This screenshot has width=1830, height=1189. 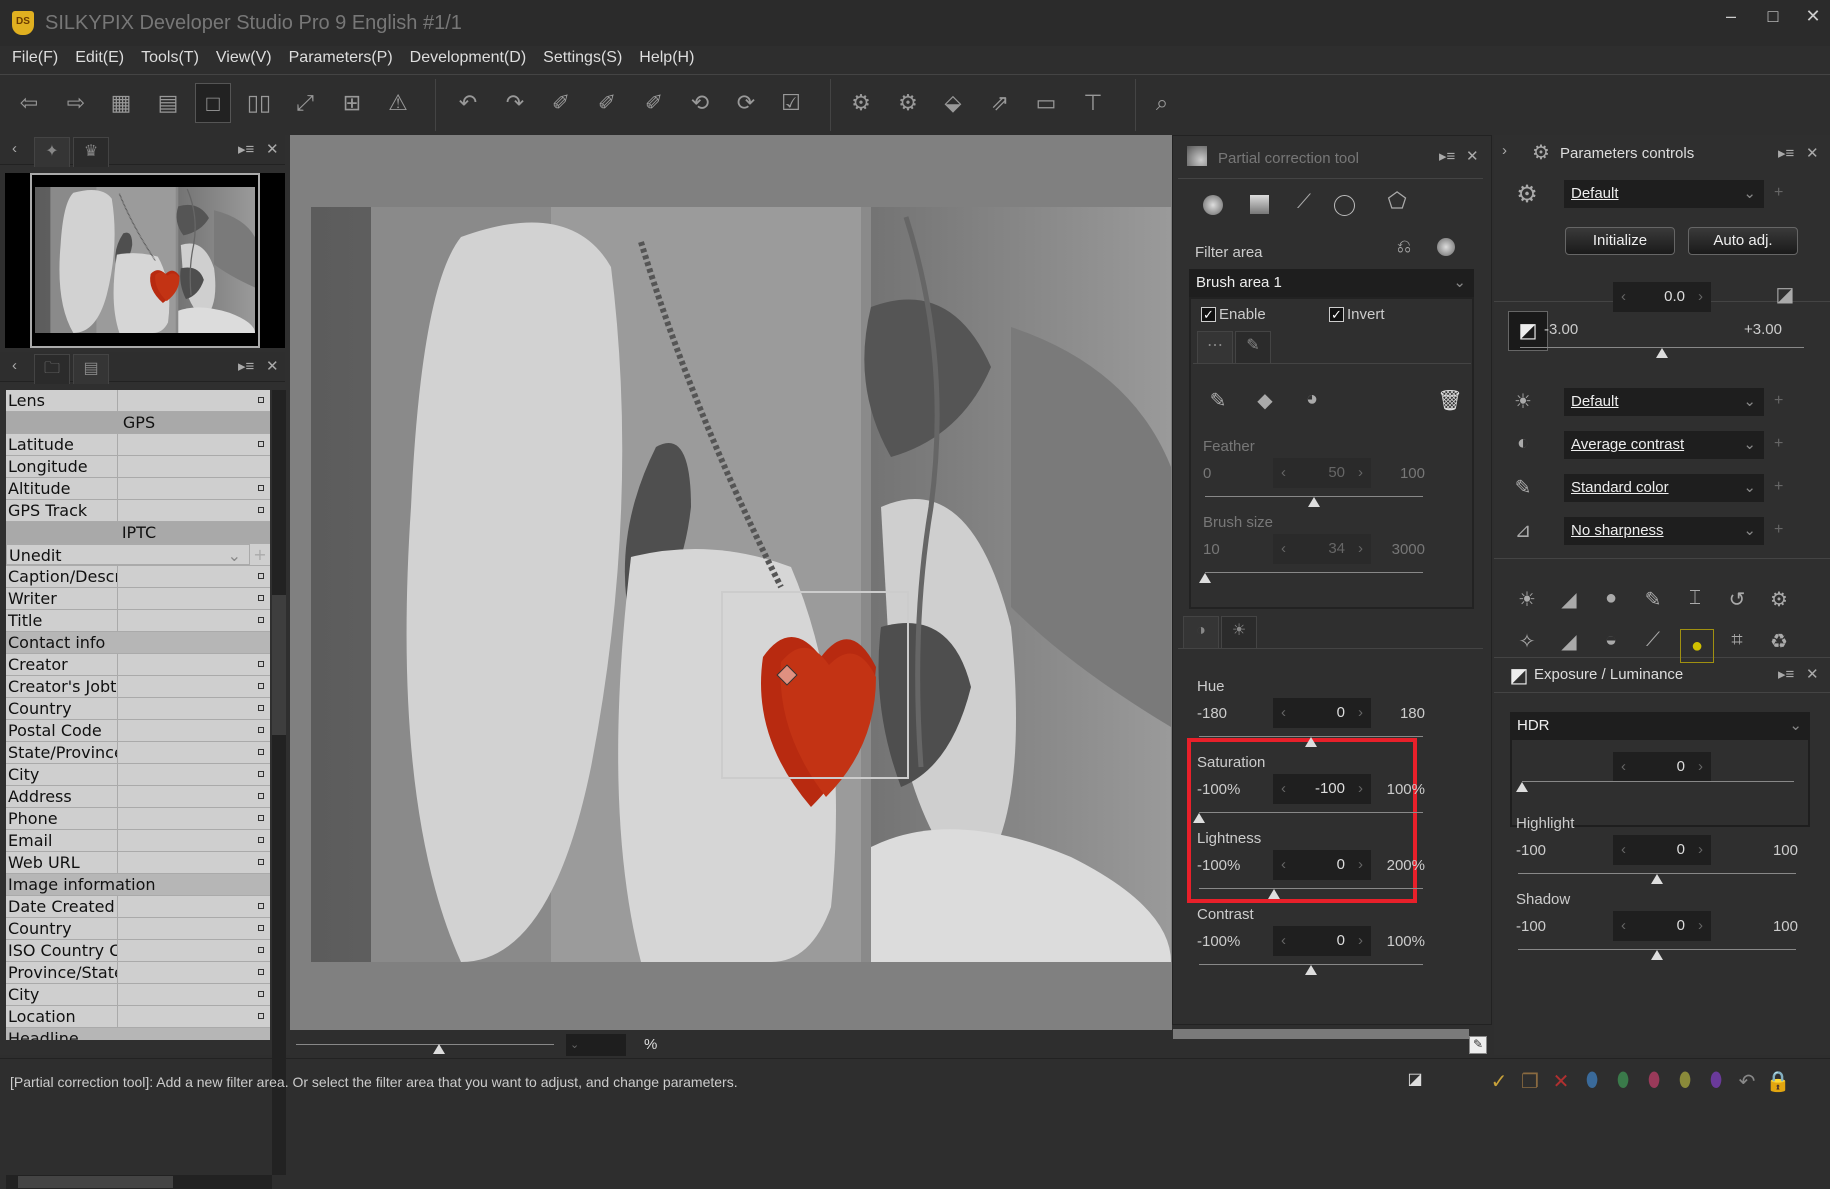 I want to click on metadata-hscrollbar, so click(x=139, y=1182).